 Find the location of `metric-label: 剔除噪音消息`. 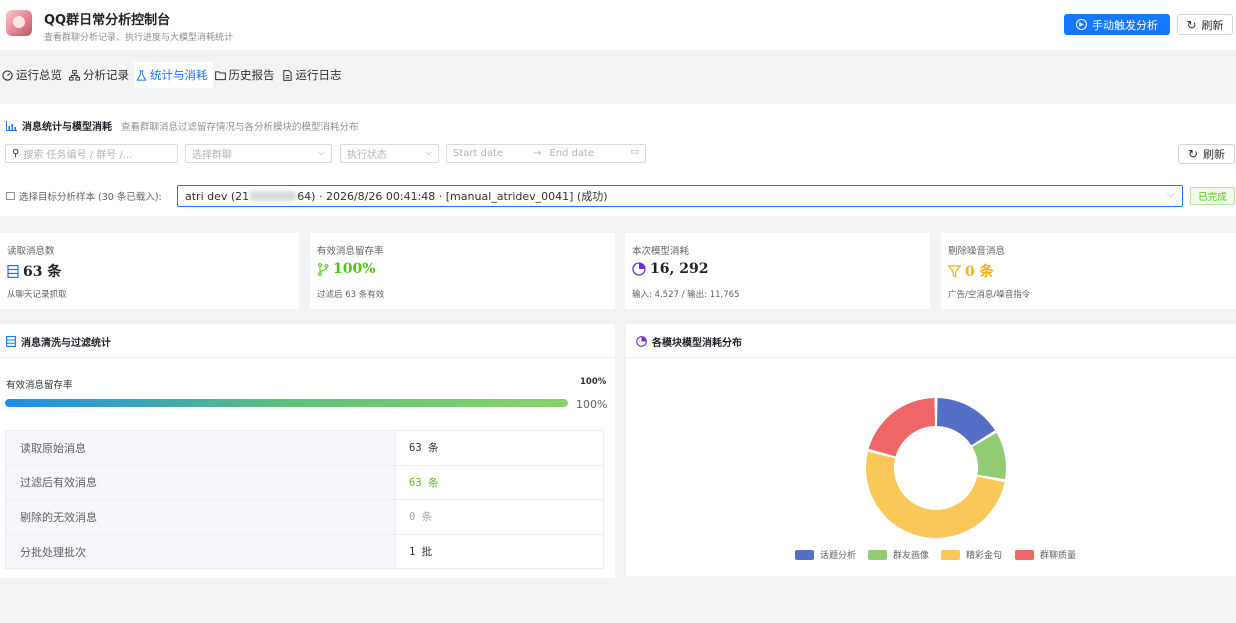

metric-label: 剔除噪音消息 is located at coordinates (977, 251).